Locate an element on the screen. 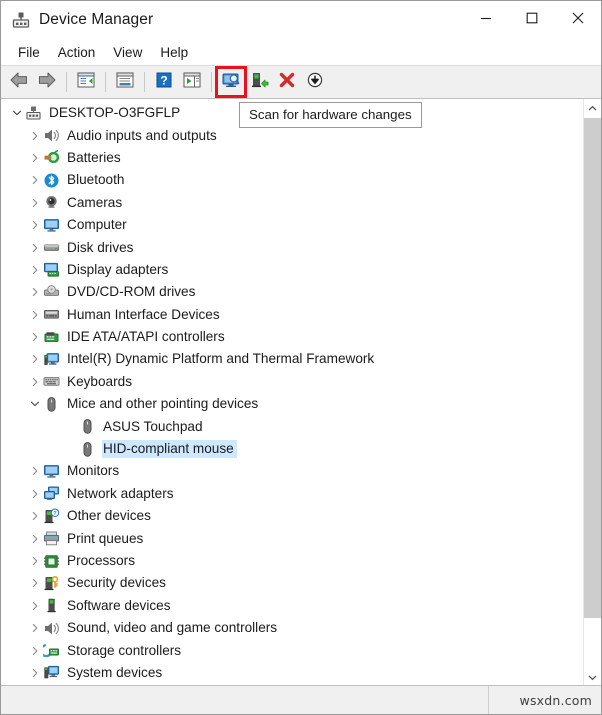 The width and height of the screenshot is (602, 715). tree-row: Software devices is located at coordinates (292, 606).